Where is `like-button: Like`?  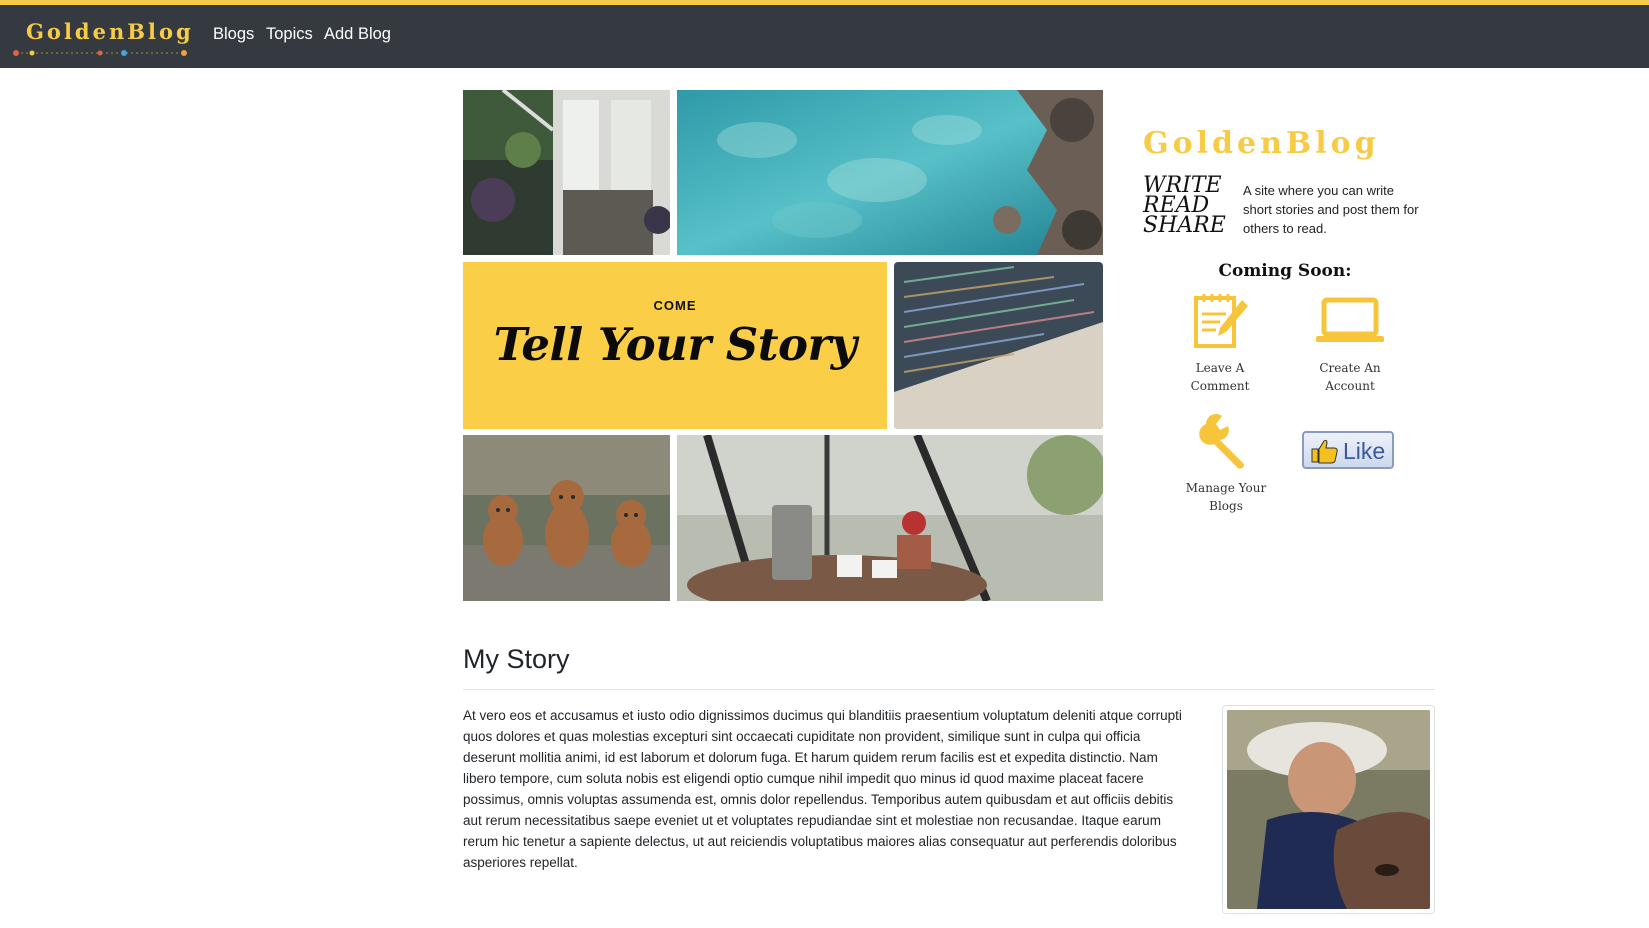 like-button: Like is located at coordinates (1348, 450).